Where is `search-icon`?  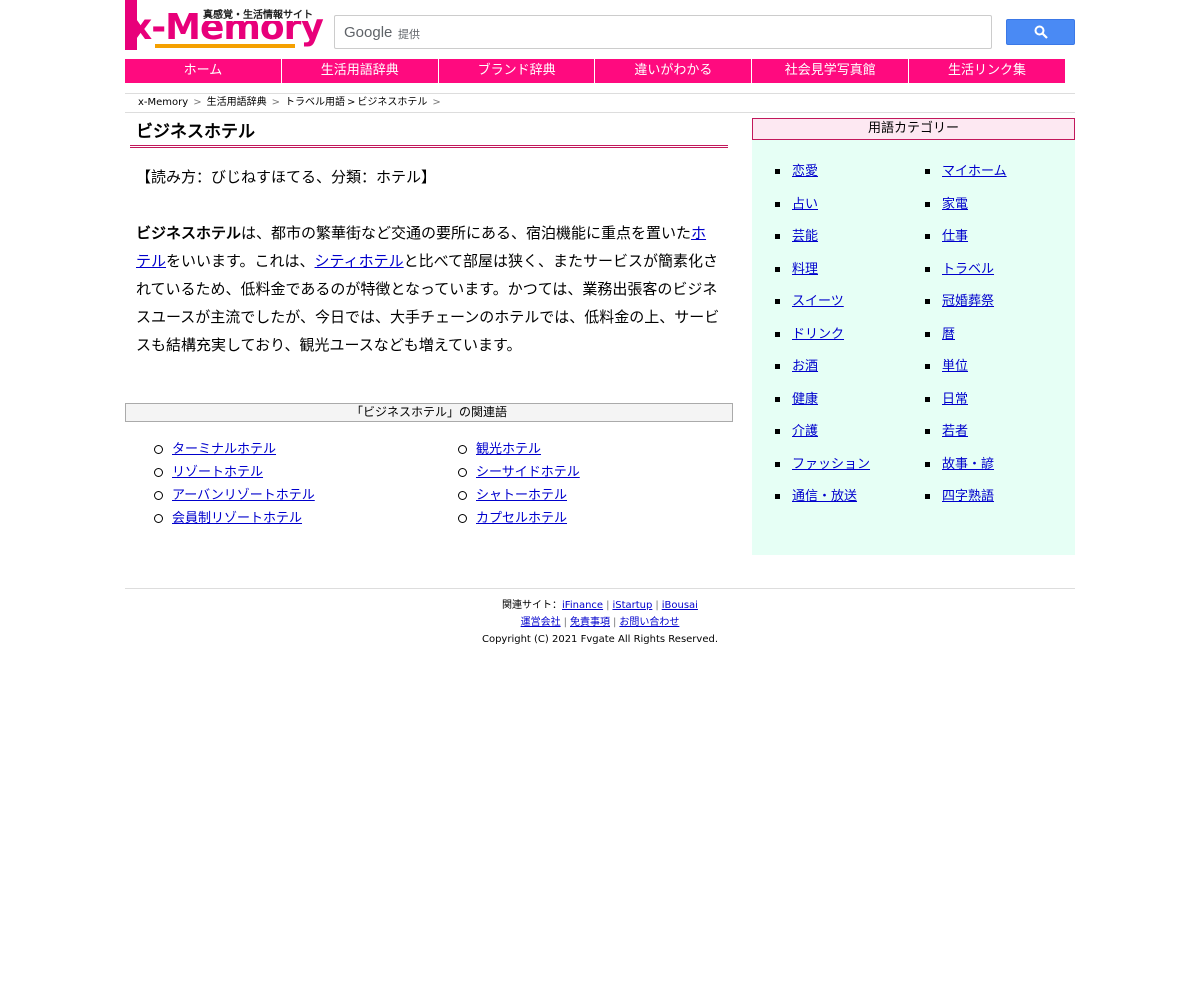 search-icon is located at coordinates (1041, 32).